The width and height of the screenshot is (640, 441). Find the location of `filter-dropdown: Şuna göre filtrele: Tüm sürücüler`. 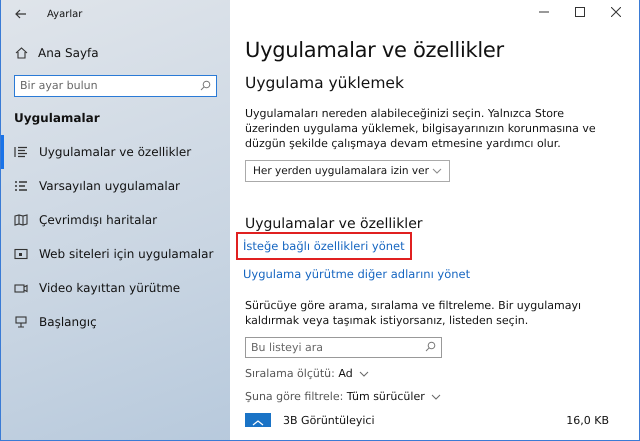

filter-dropdown: Şuna göre filtrele: Tüm sürücüler is located at coordinates (437, 396).